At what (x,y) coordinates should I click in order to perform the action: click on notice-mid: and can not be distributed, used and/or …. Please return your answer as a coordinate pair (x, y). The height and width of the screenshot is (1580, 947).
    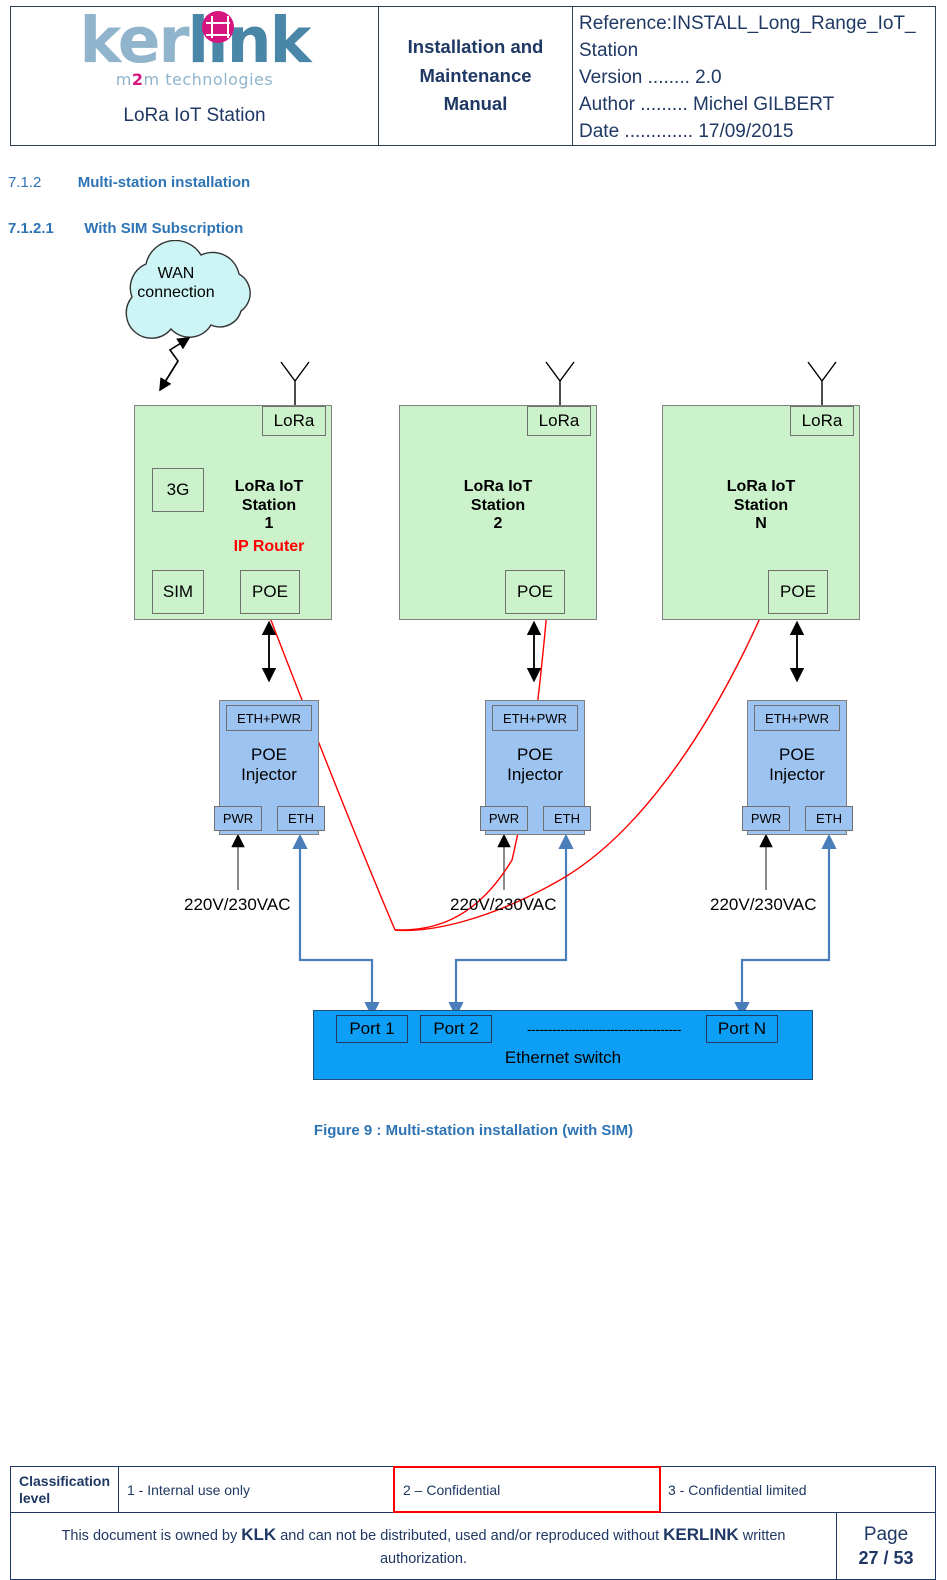
    Looking at the image, I should click on (470, 1535).